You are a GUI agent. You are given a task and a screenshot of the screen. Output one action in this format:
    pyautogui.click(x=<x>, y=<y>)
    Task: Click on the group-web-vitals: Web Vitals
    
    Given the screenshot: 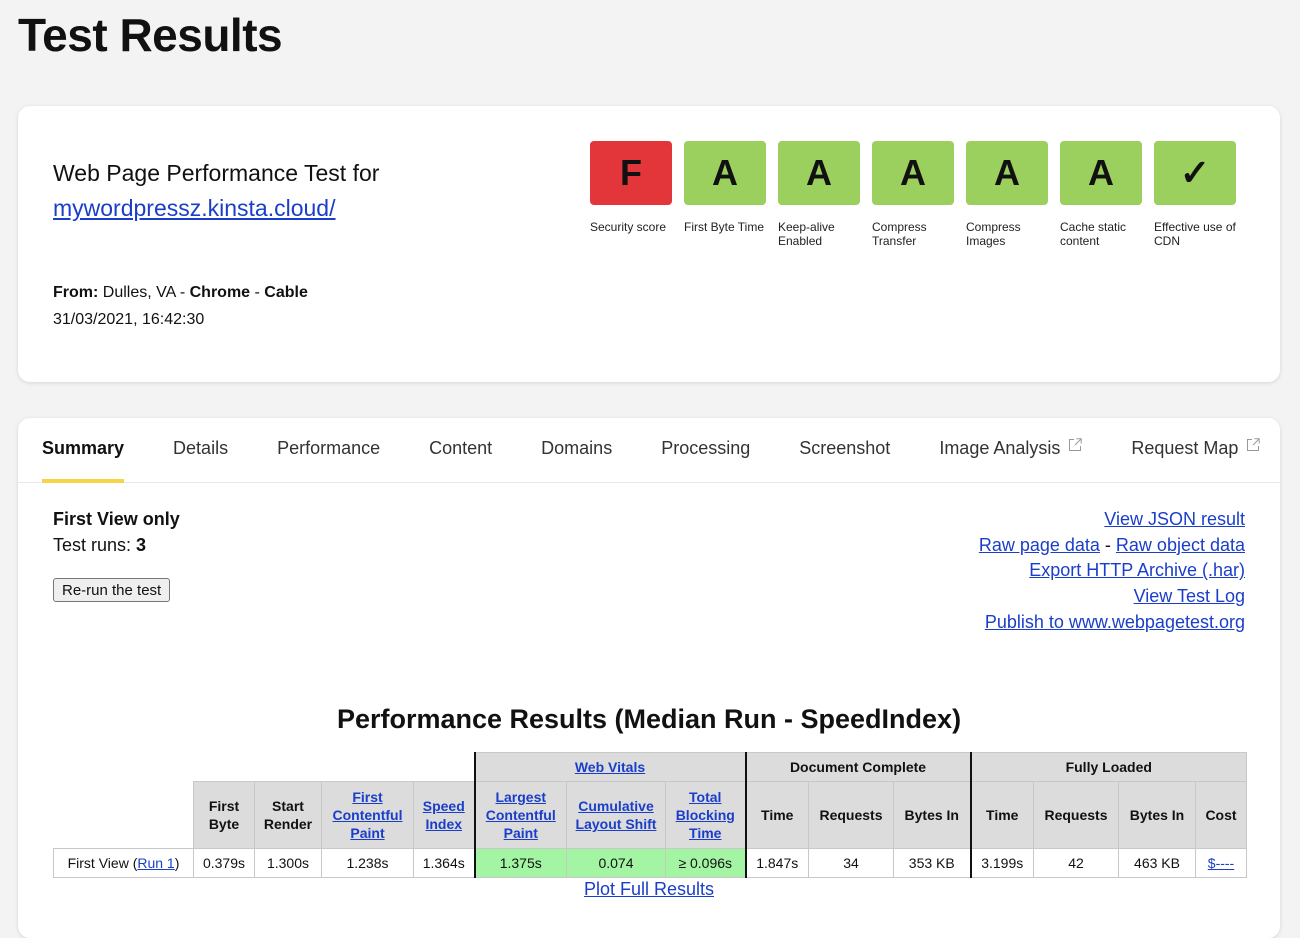 What is the action you would take?
    pyautogui.click(x=609, y=767)
    